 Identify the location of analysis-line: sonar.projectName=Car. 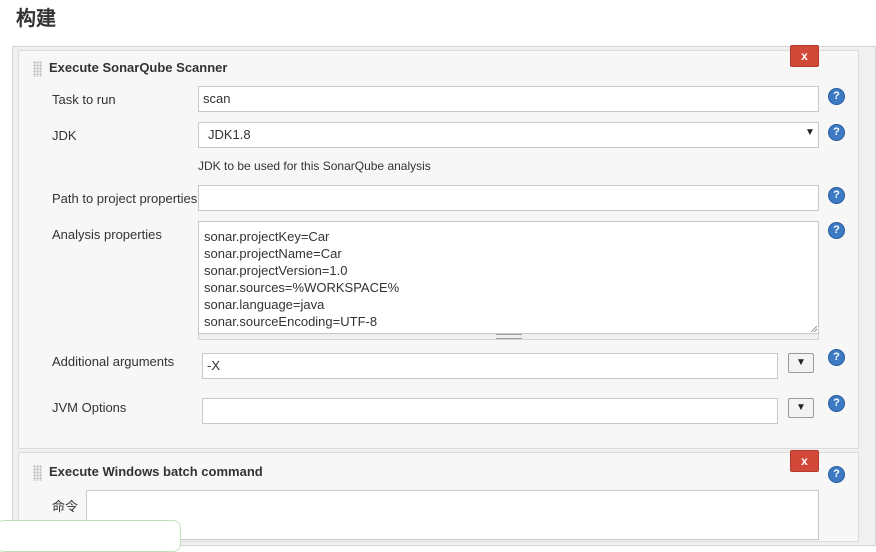
(273, 253).